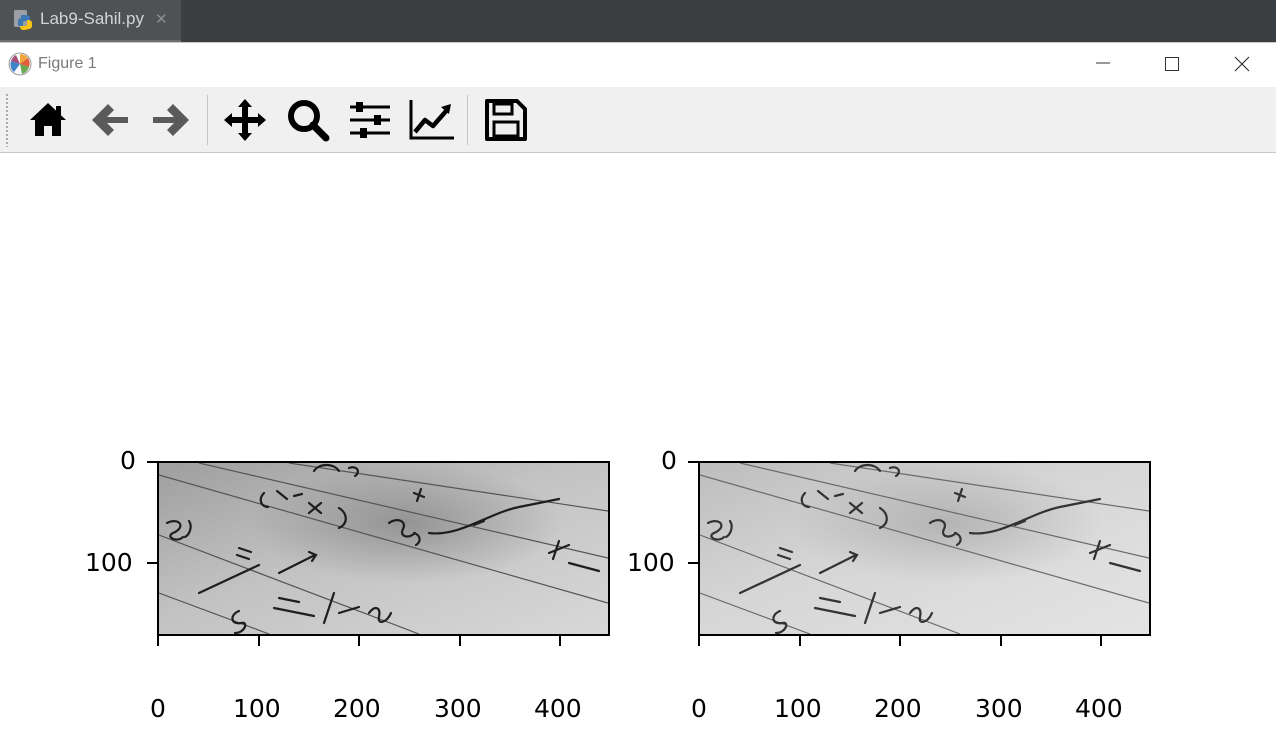  Describe the element at coordinates (23, 20) in the screenshot. I see `python-file-icon` at that location.